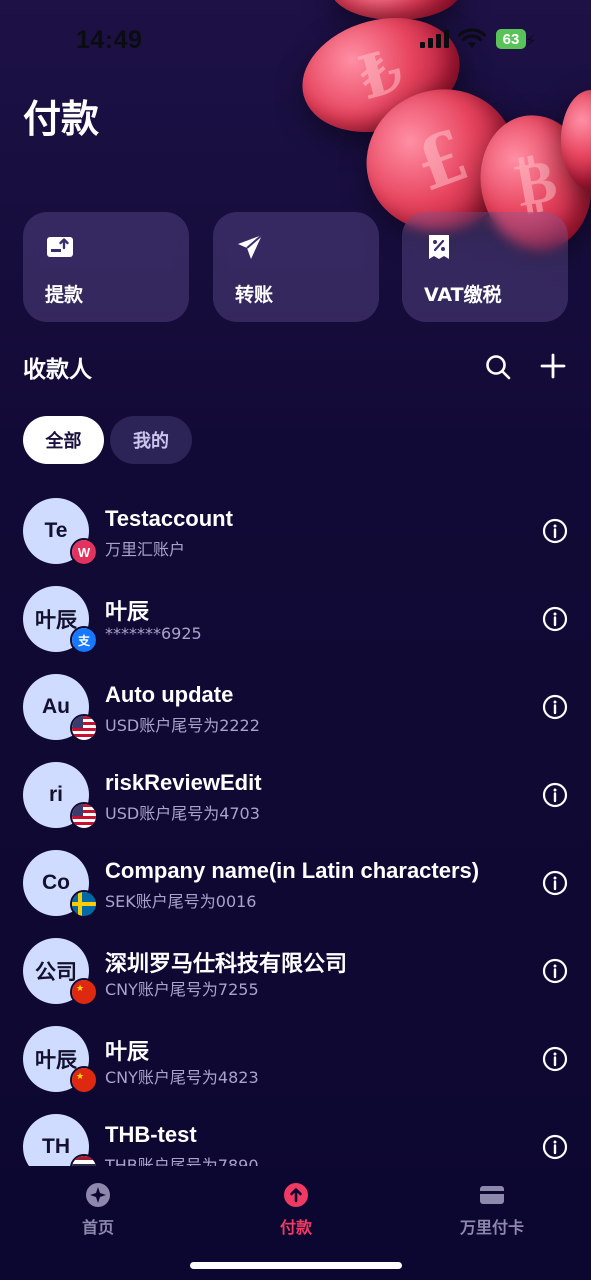  Describe the element at coordinates (182, 725) in the screenshot. I see `payee-account: USD账户尾号为2222` at that location.